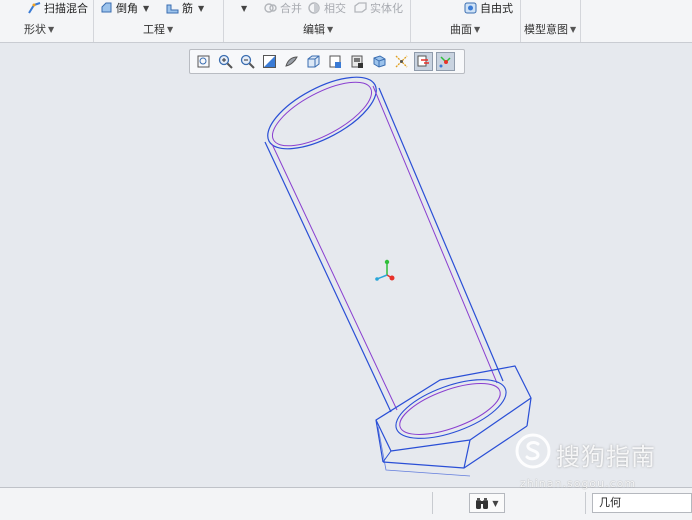 The height and width of the screenshot is (520, 692). What do you see at coordinates (314, 8) in the screenshot?
I see `intersect-icon` at bounding box center [314, 8].